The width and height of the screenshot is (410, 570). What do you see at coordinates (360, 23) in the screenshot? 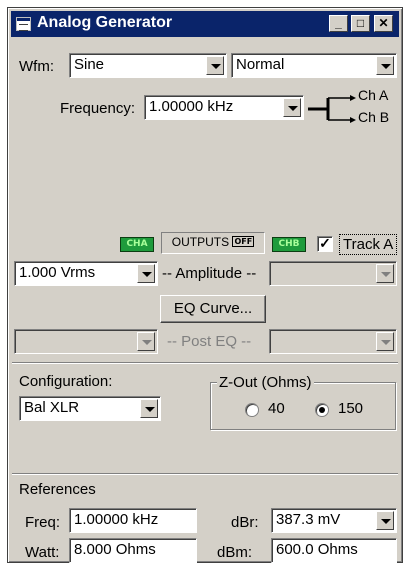
I see `maximize-button: □` at bounding box center [360, 23].